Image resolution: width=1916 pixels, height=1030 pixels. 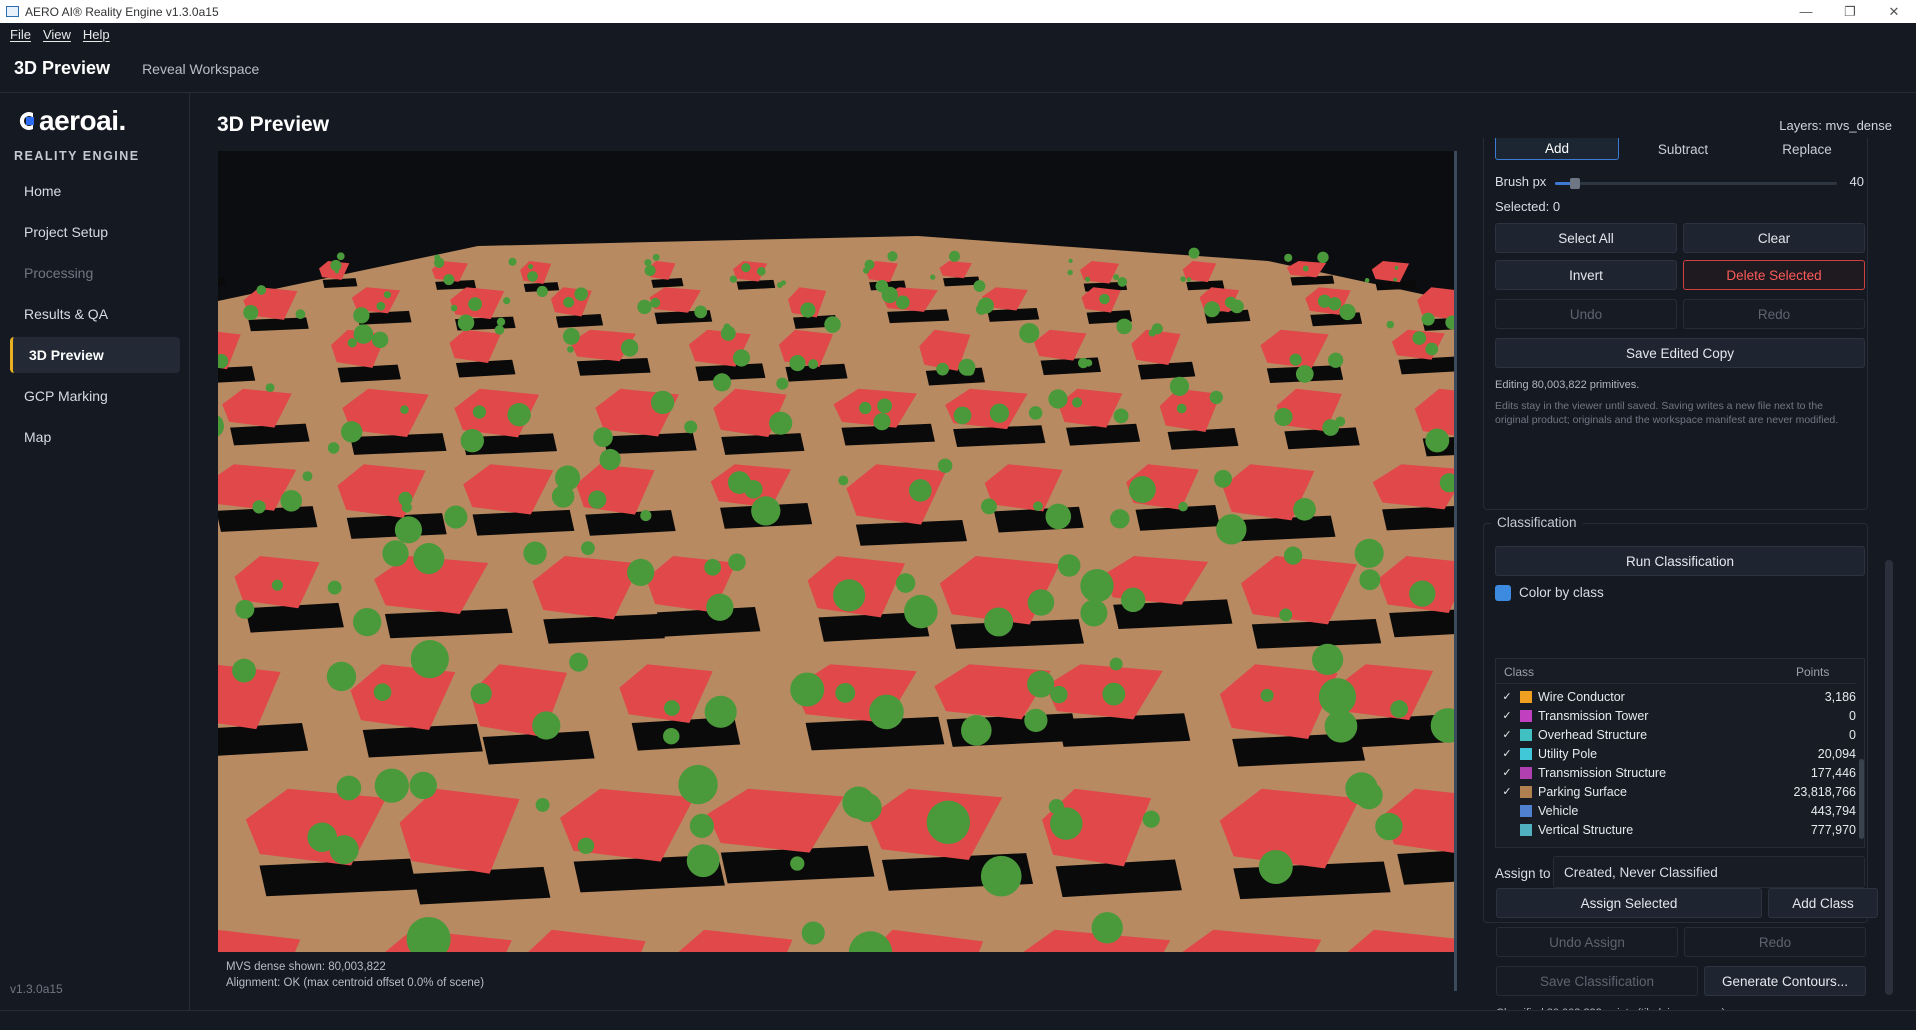 I want to click on assign-to-select: Created, Never Classified, so click(x=1709, y=872).